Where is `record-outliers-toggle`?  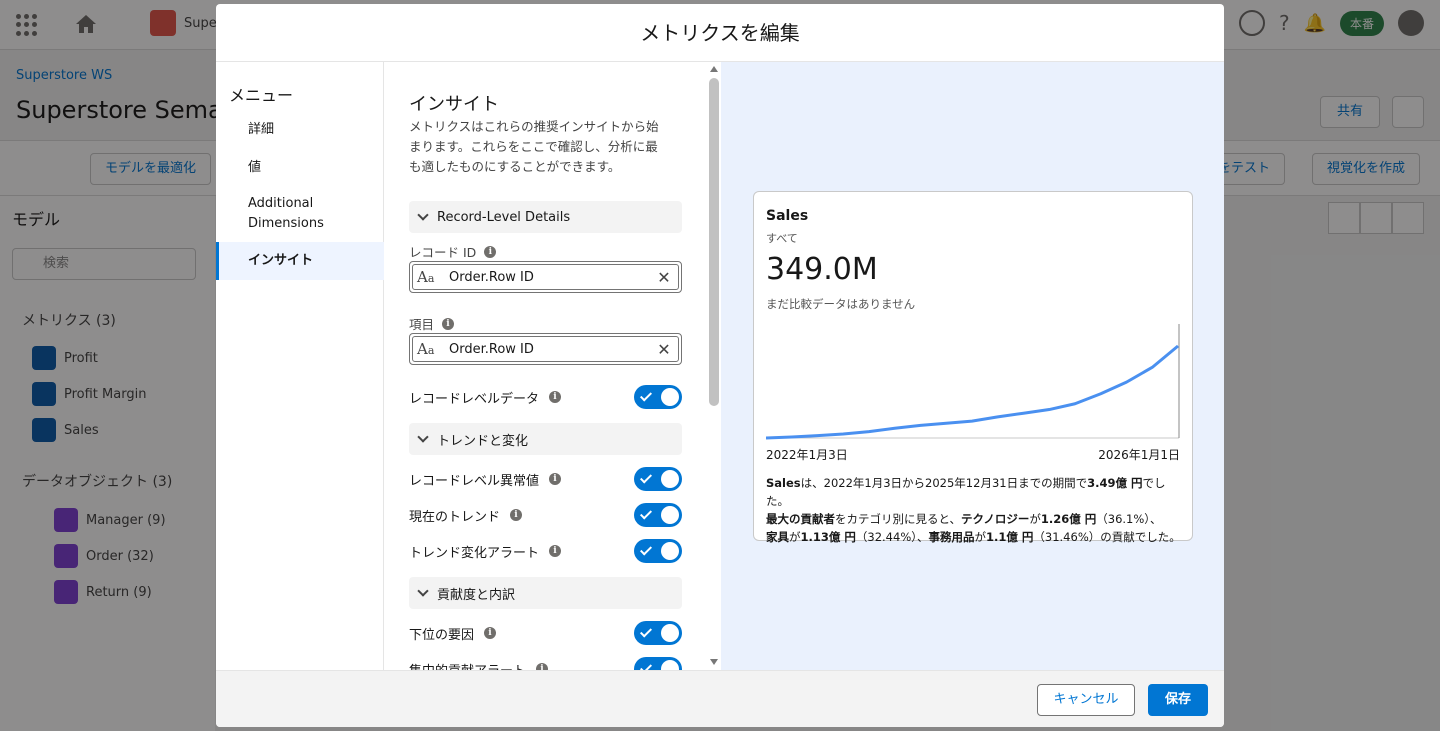 record-outliers-toggle is located at coordinates (658, 479).